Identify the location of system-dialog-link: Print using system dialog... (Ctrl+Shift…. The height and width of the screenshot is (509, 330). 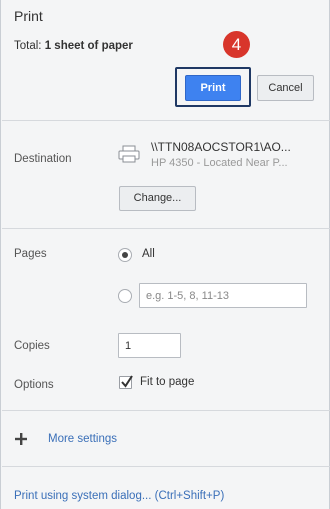
(119, 496).